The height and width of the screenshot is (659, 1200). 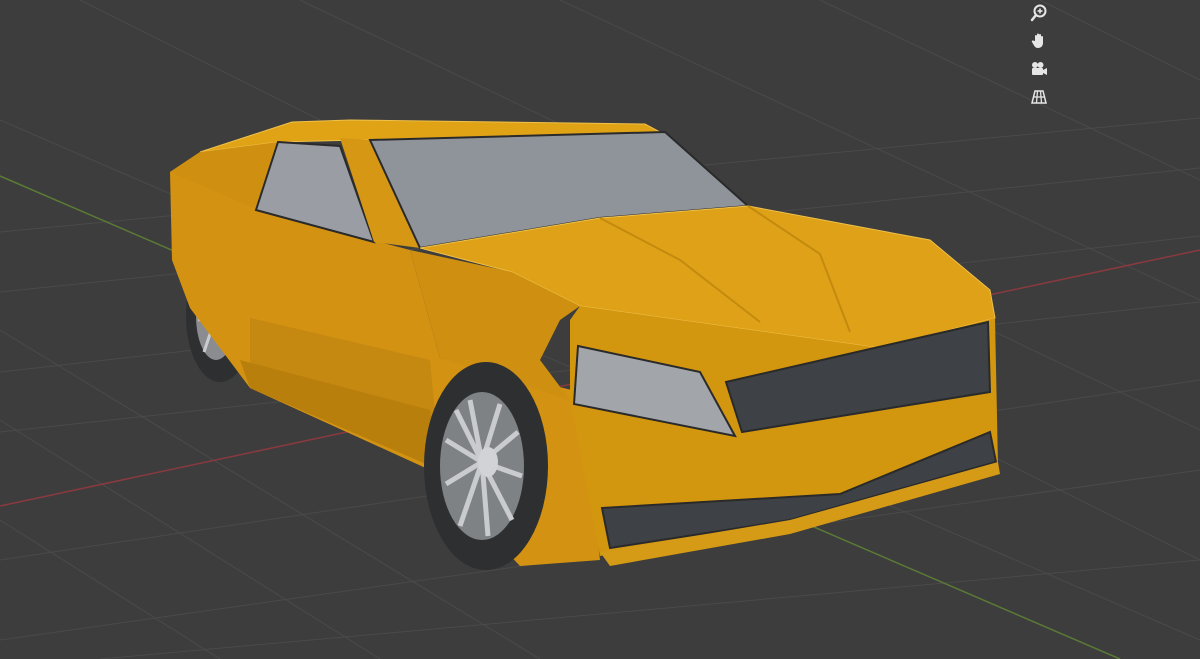 I want to click on zoom-button, so click(x=1039, y=13).